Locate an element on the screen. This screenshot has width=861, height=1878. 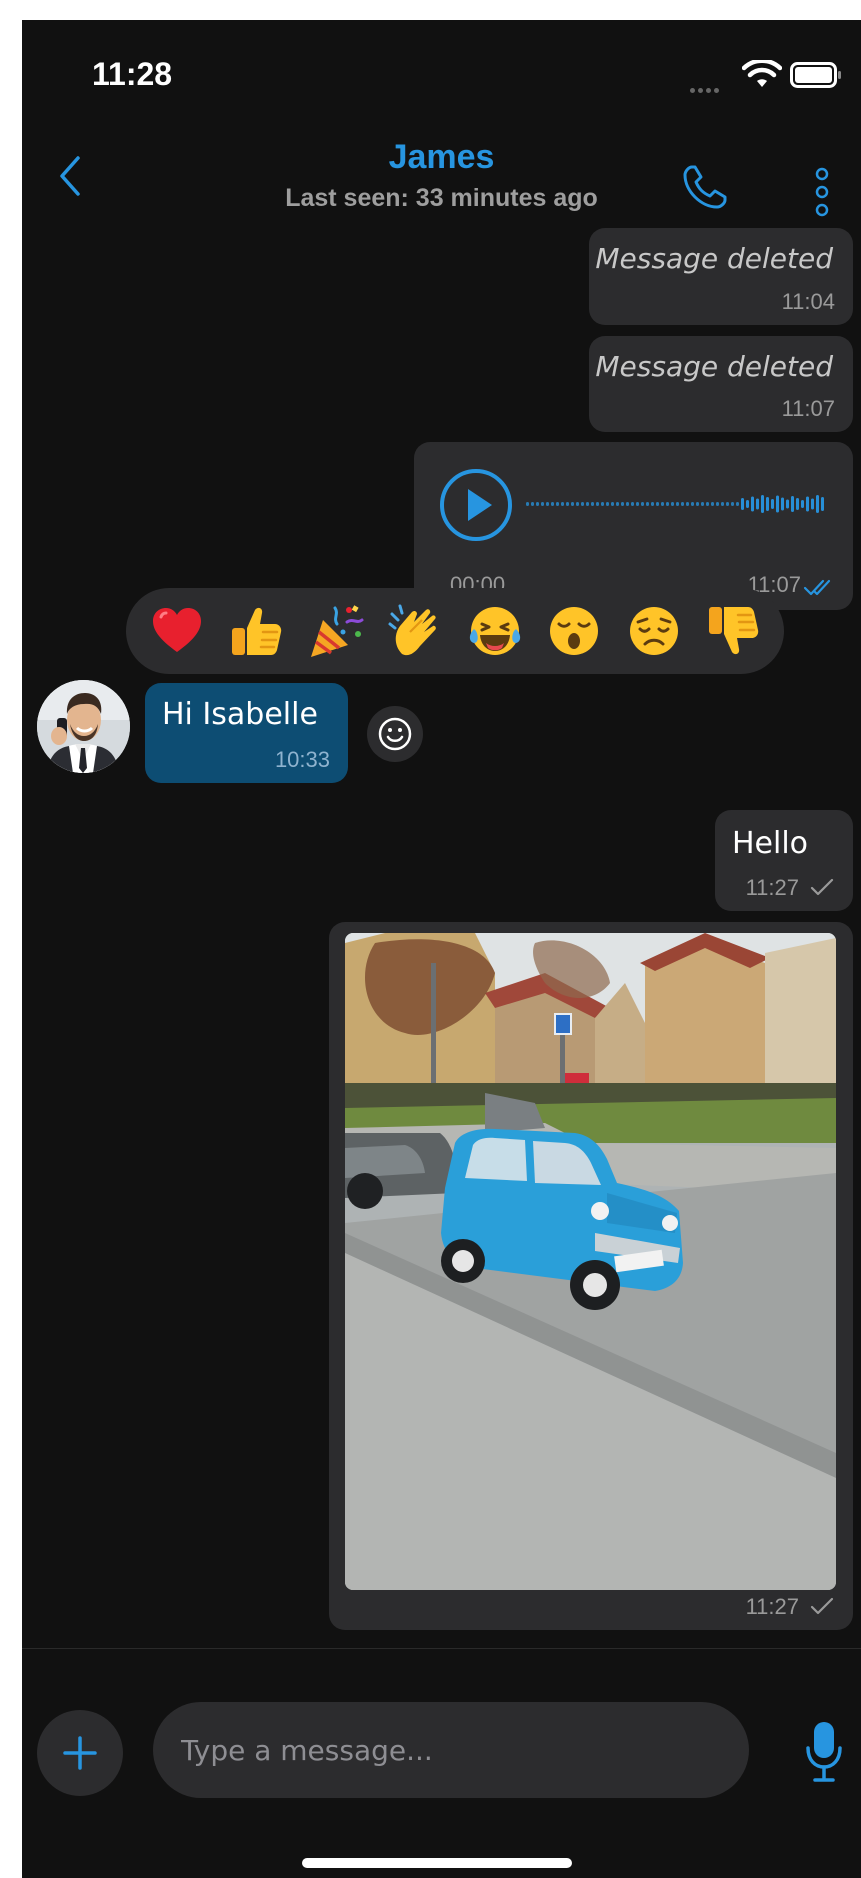
reaction-thumbs-up is located at coordinates (256, 631).